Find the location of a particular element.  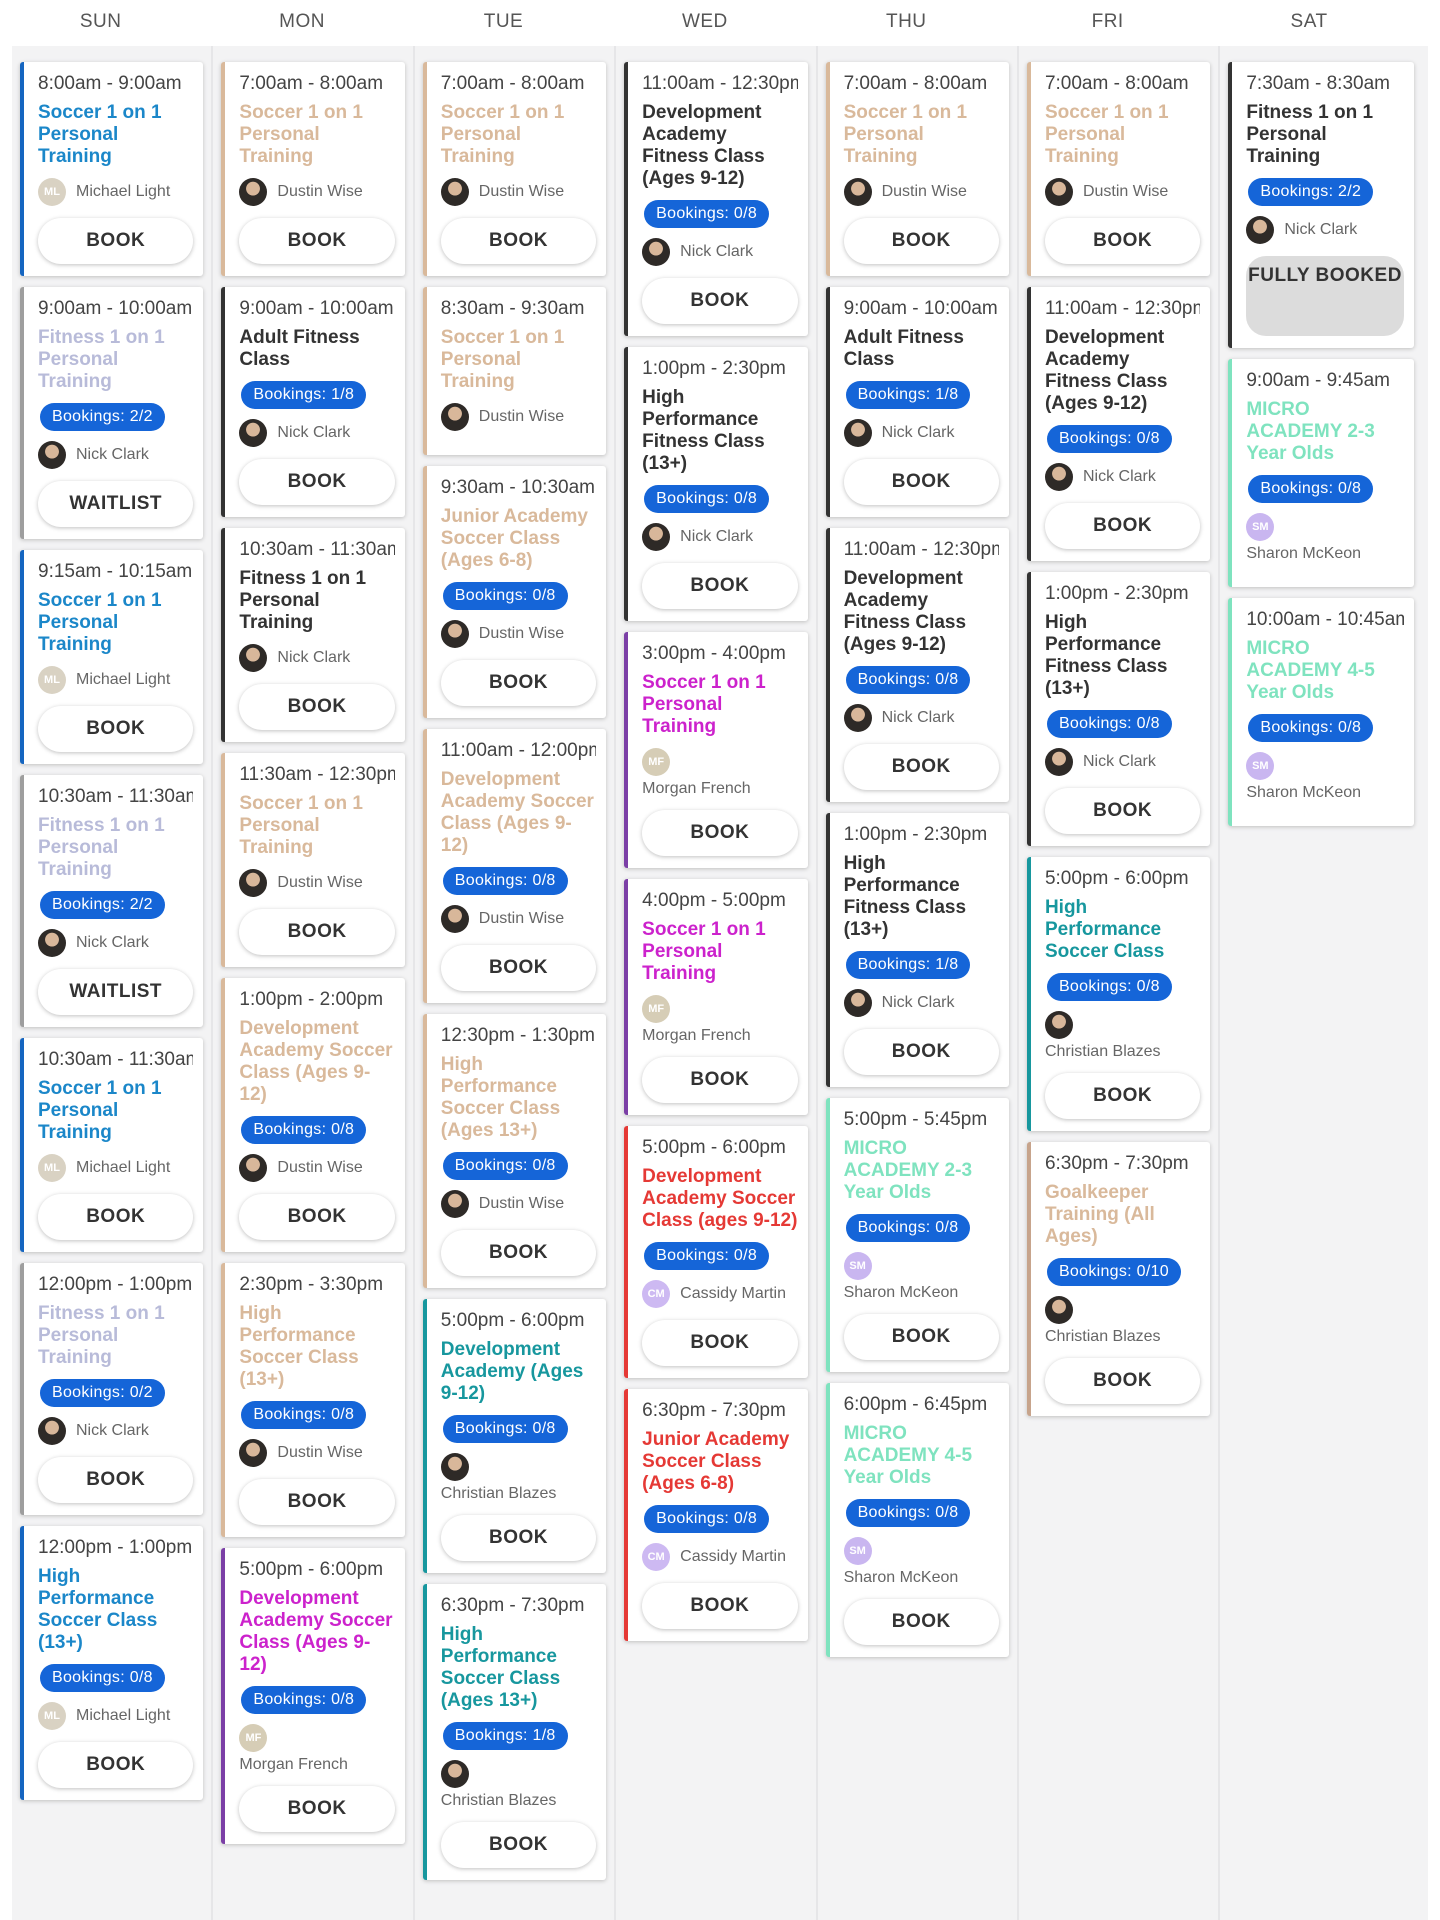

class-title: MICRO ACADEMY 2-3 Year Olds is located at coordinates (1324, 432).